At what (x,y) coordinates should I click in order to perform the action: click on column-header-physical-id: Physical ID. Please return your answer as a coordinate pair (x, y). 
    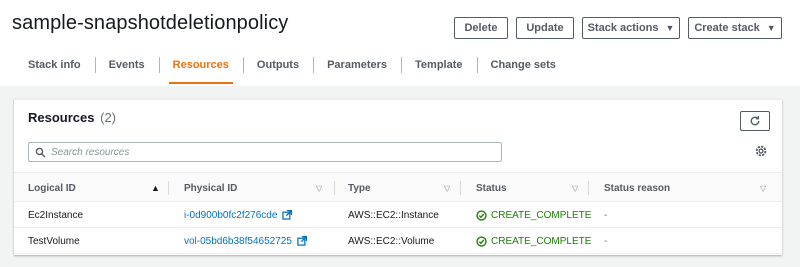
    Looking at the image, I should click on (210, 188).